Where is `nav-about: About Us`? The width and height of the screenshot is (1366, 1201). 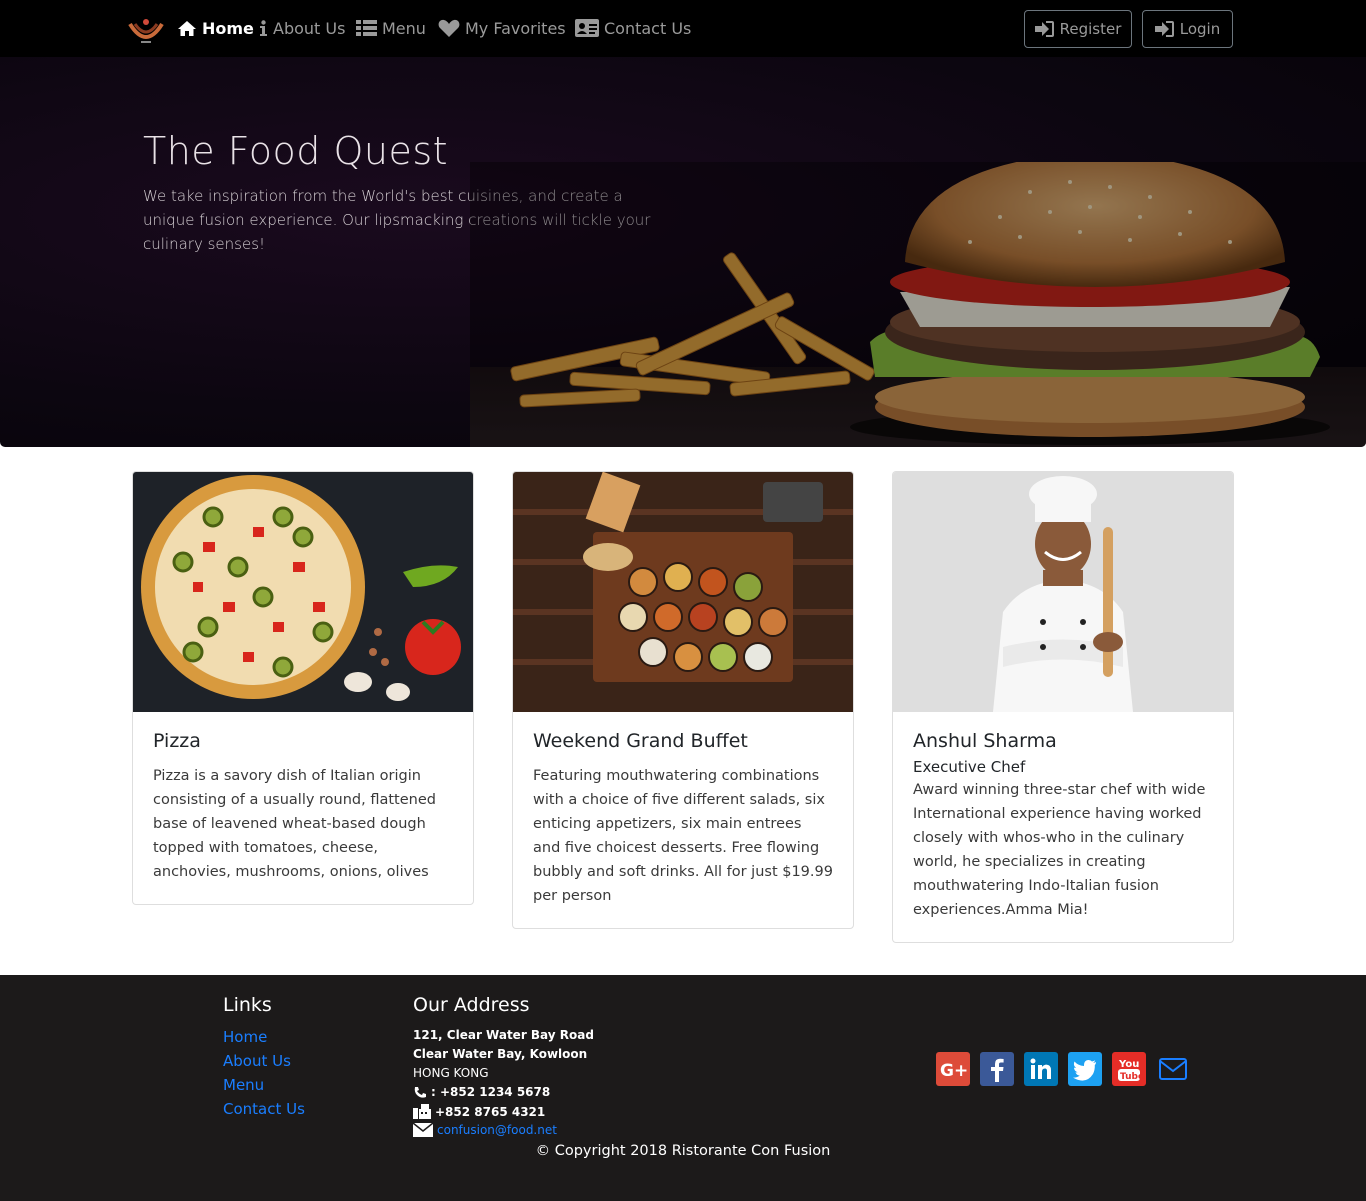
nav-about: About Us is located at coordinates (302, 28).